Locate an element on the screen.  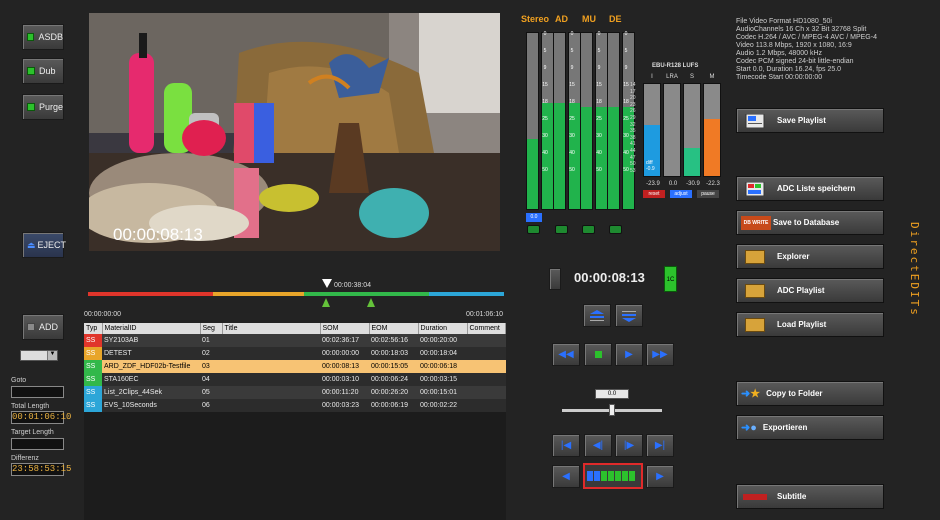
meter-tick: 40 is located at coordinates (599, 153).